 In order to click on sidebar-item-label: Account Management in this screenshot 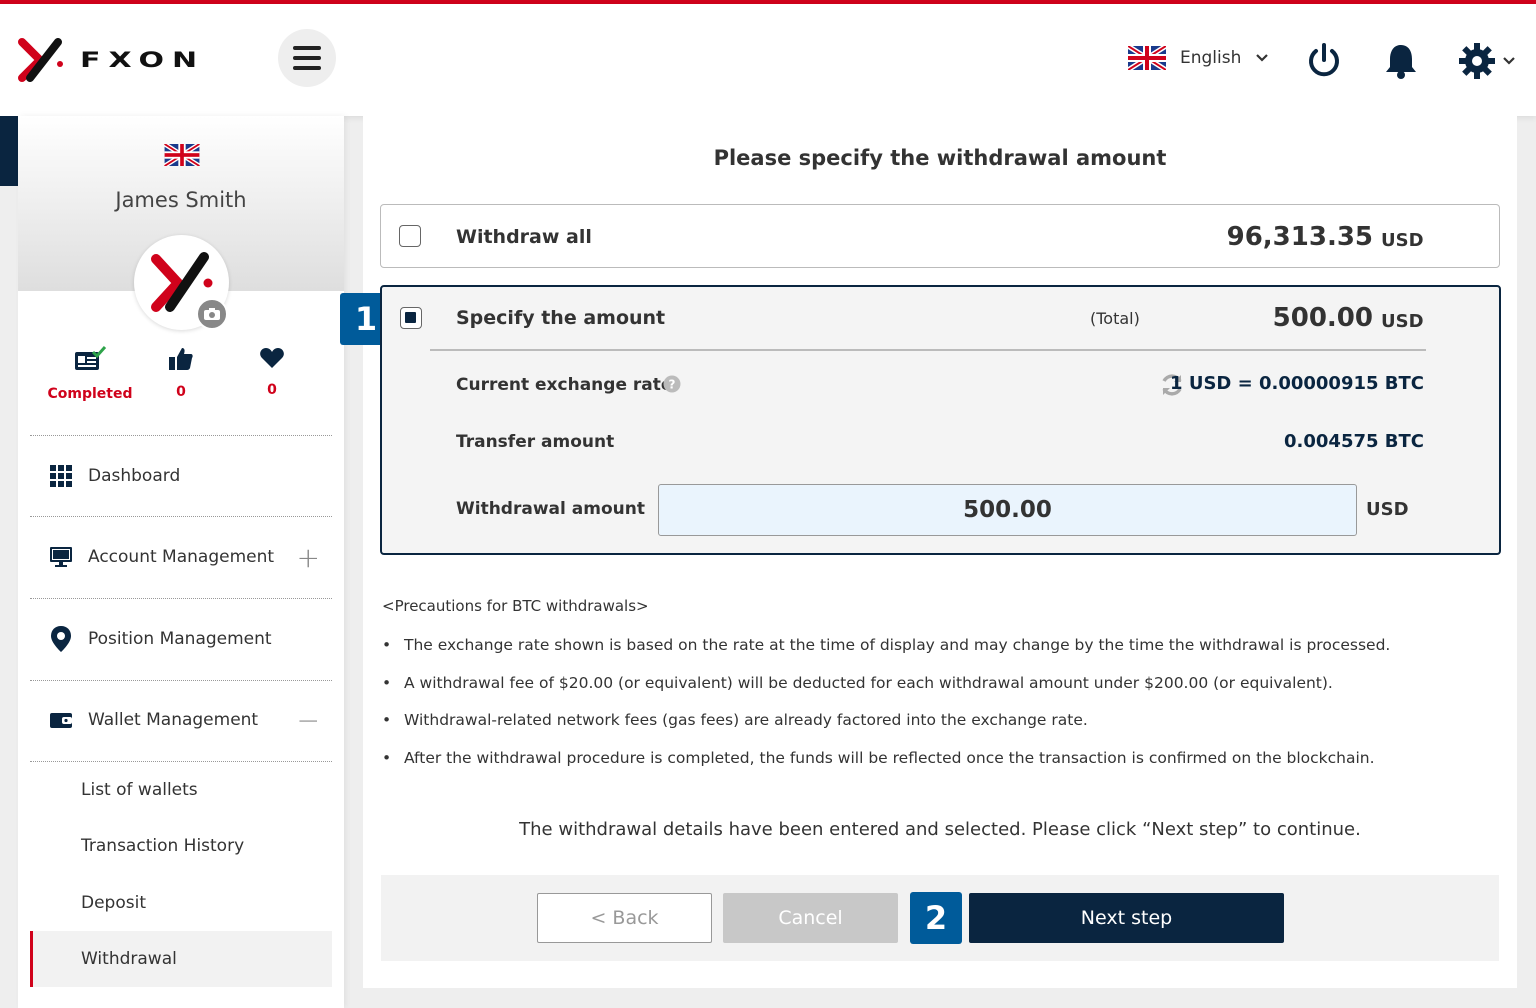, I will do `click(181, 557)`.